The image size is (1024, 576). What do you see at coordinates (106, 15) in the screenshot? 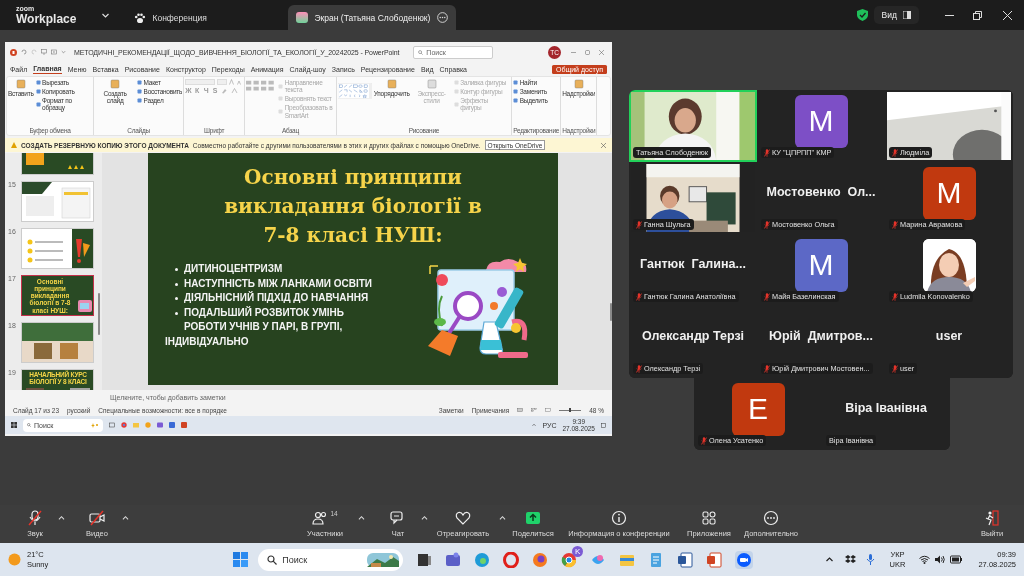
I see `chevron-down-icon` at bounding box center [106, 15].